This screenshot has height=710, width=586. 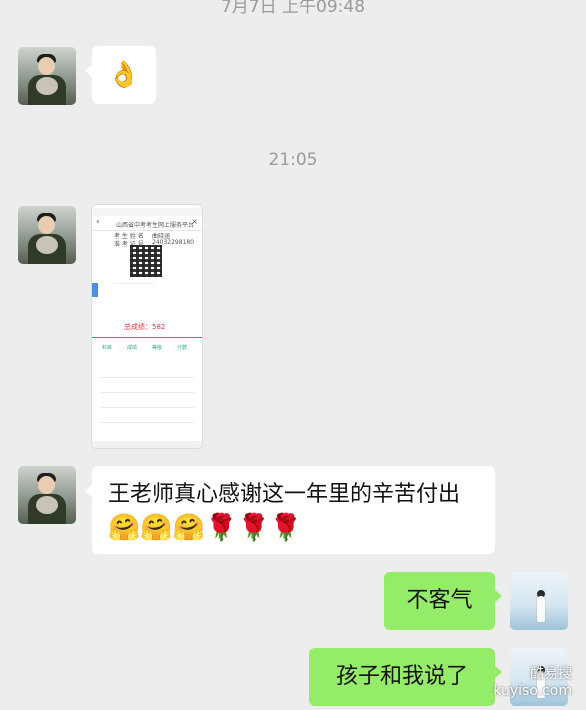 I want to click on message-bubble: 不客气, so click(x=443, y=601).